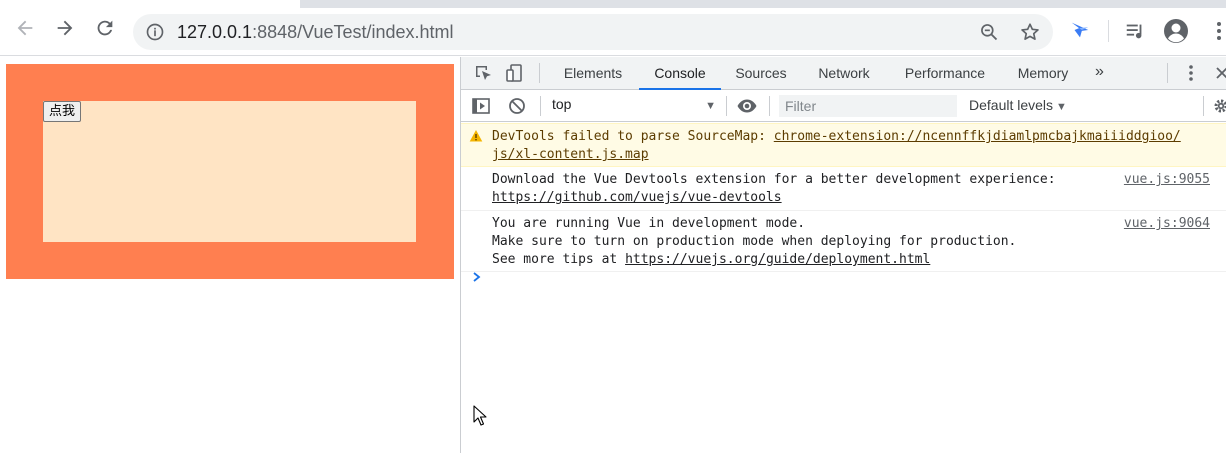 The image size is (1226, 453). I want to click on inner-box: 点我, so click(229, 171).